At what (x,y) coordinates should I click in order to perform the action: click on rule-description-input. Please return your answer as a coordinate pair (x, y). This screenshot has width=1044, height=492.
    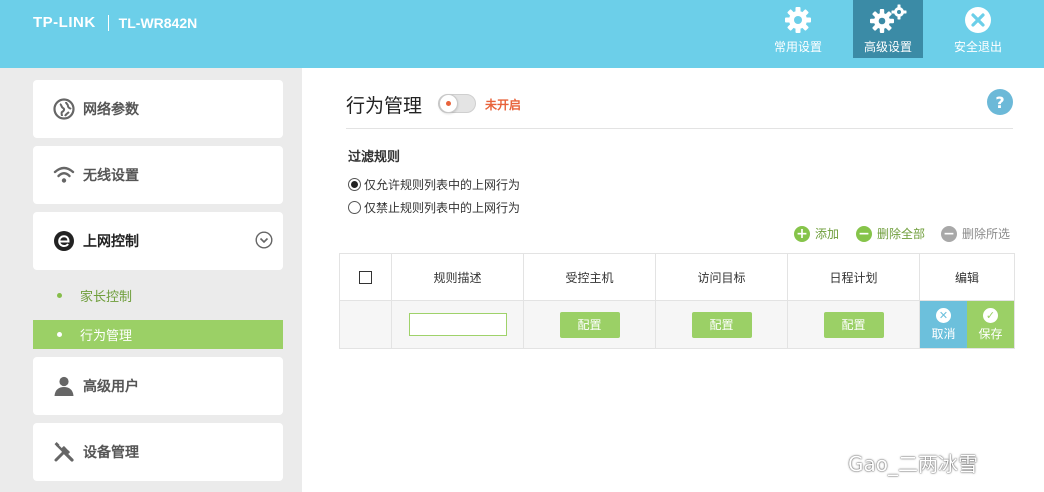
    Looking at the image, I should click on (457, 324).